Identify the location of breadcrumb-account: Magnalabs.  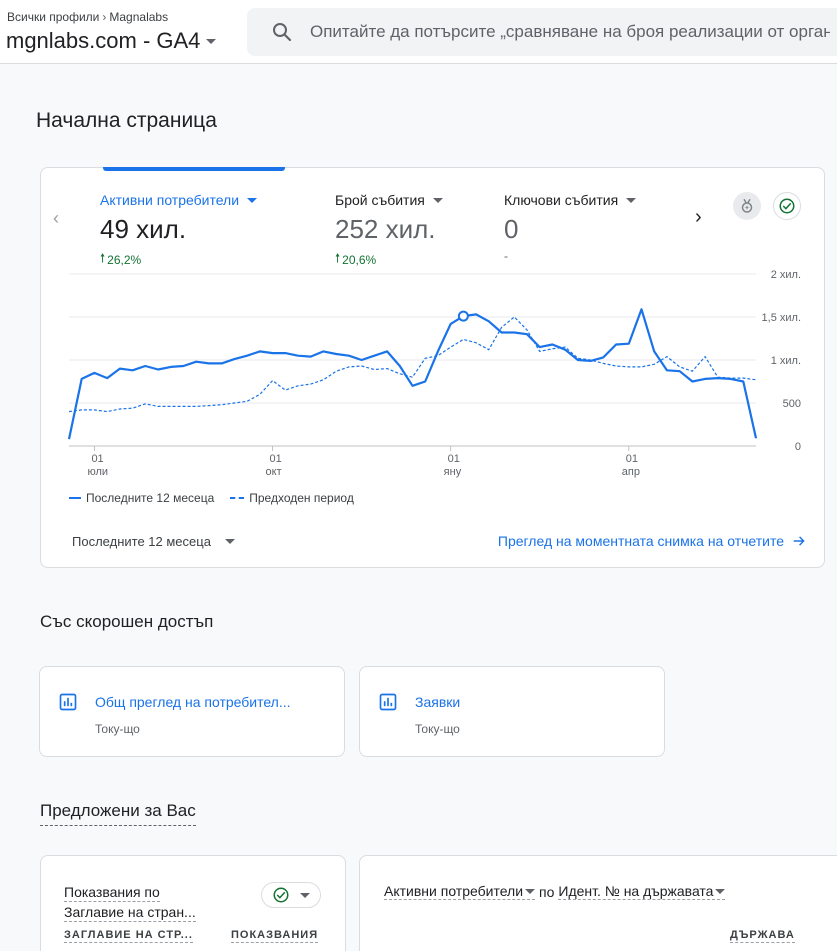
(138, 17).